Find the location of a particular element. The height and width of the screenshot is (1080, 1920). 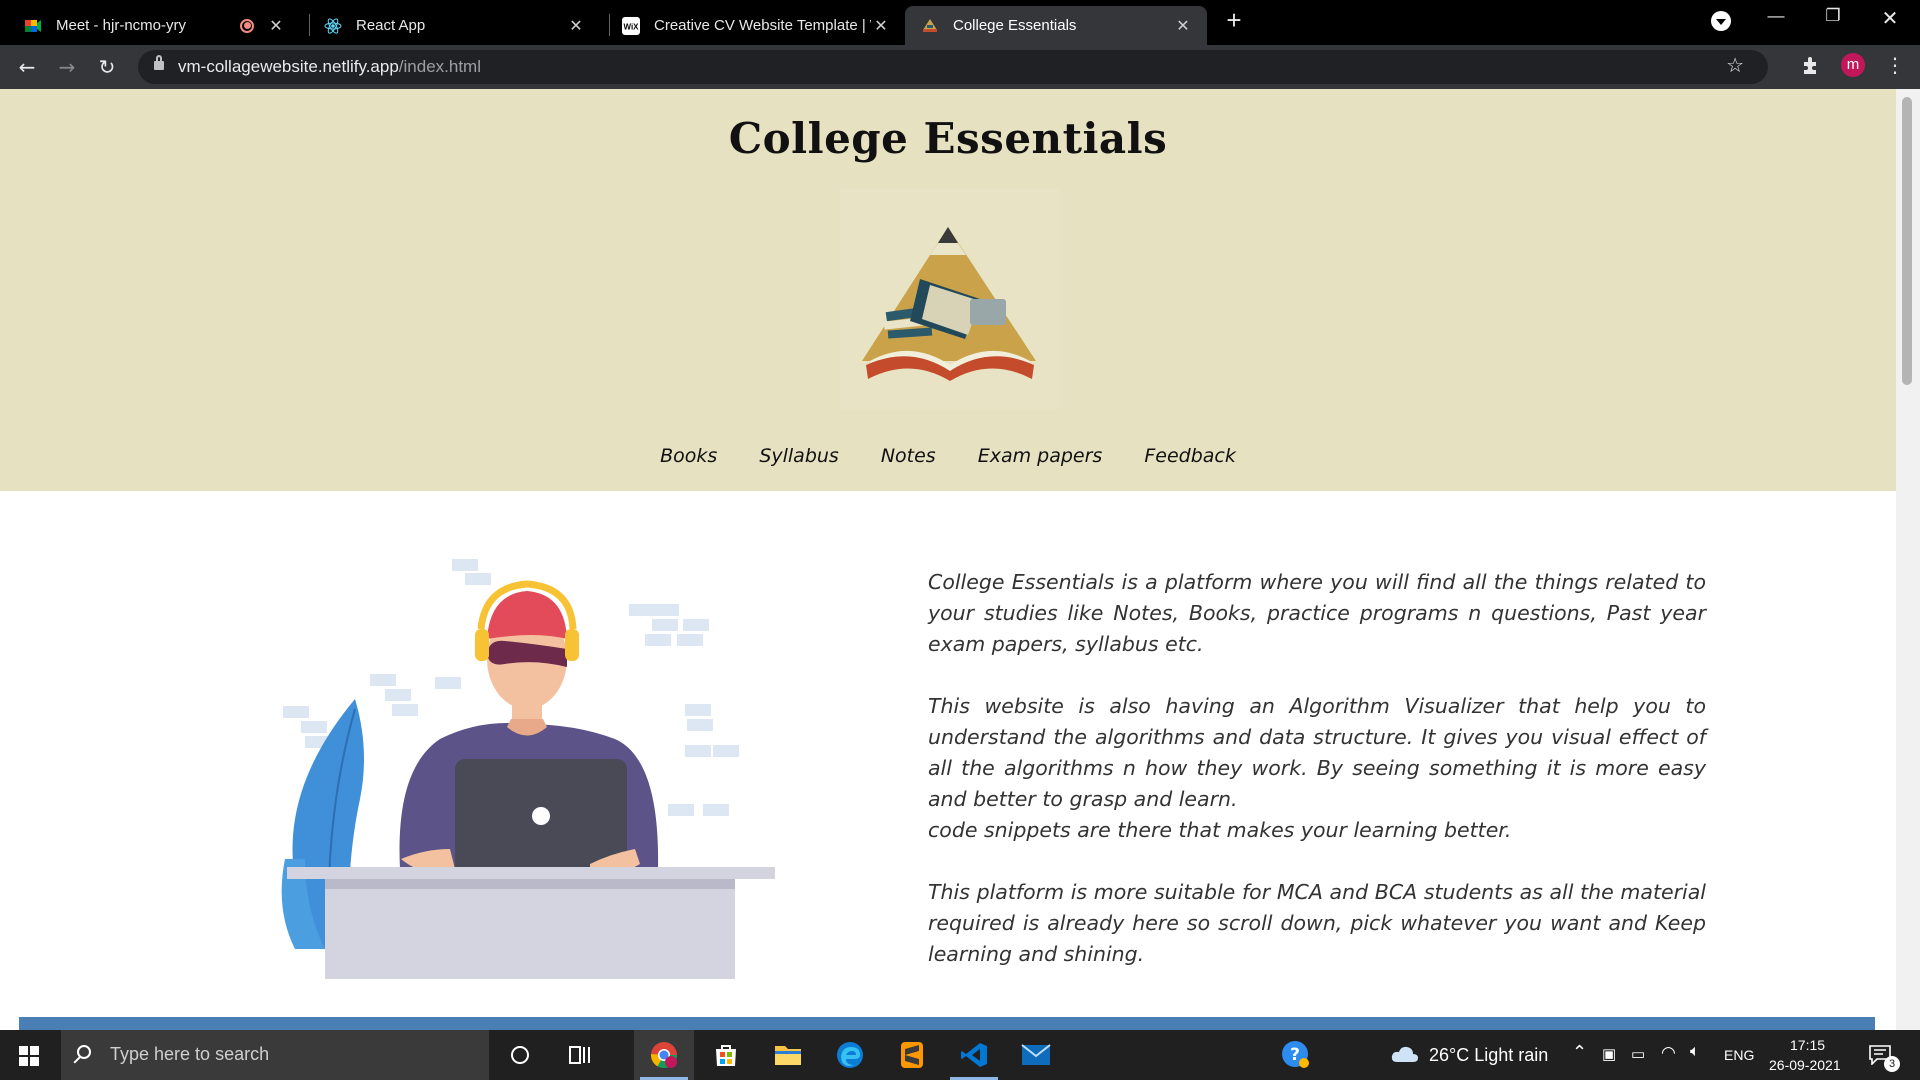

file-explorer-icon is located at coordinates (788, 1055).